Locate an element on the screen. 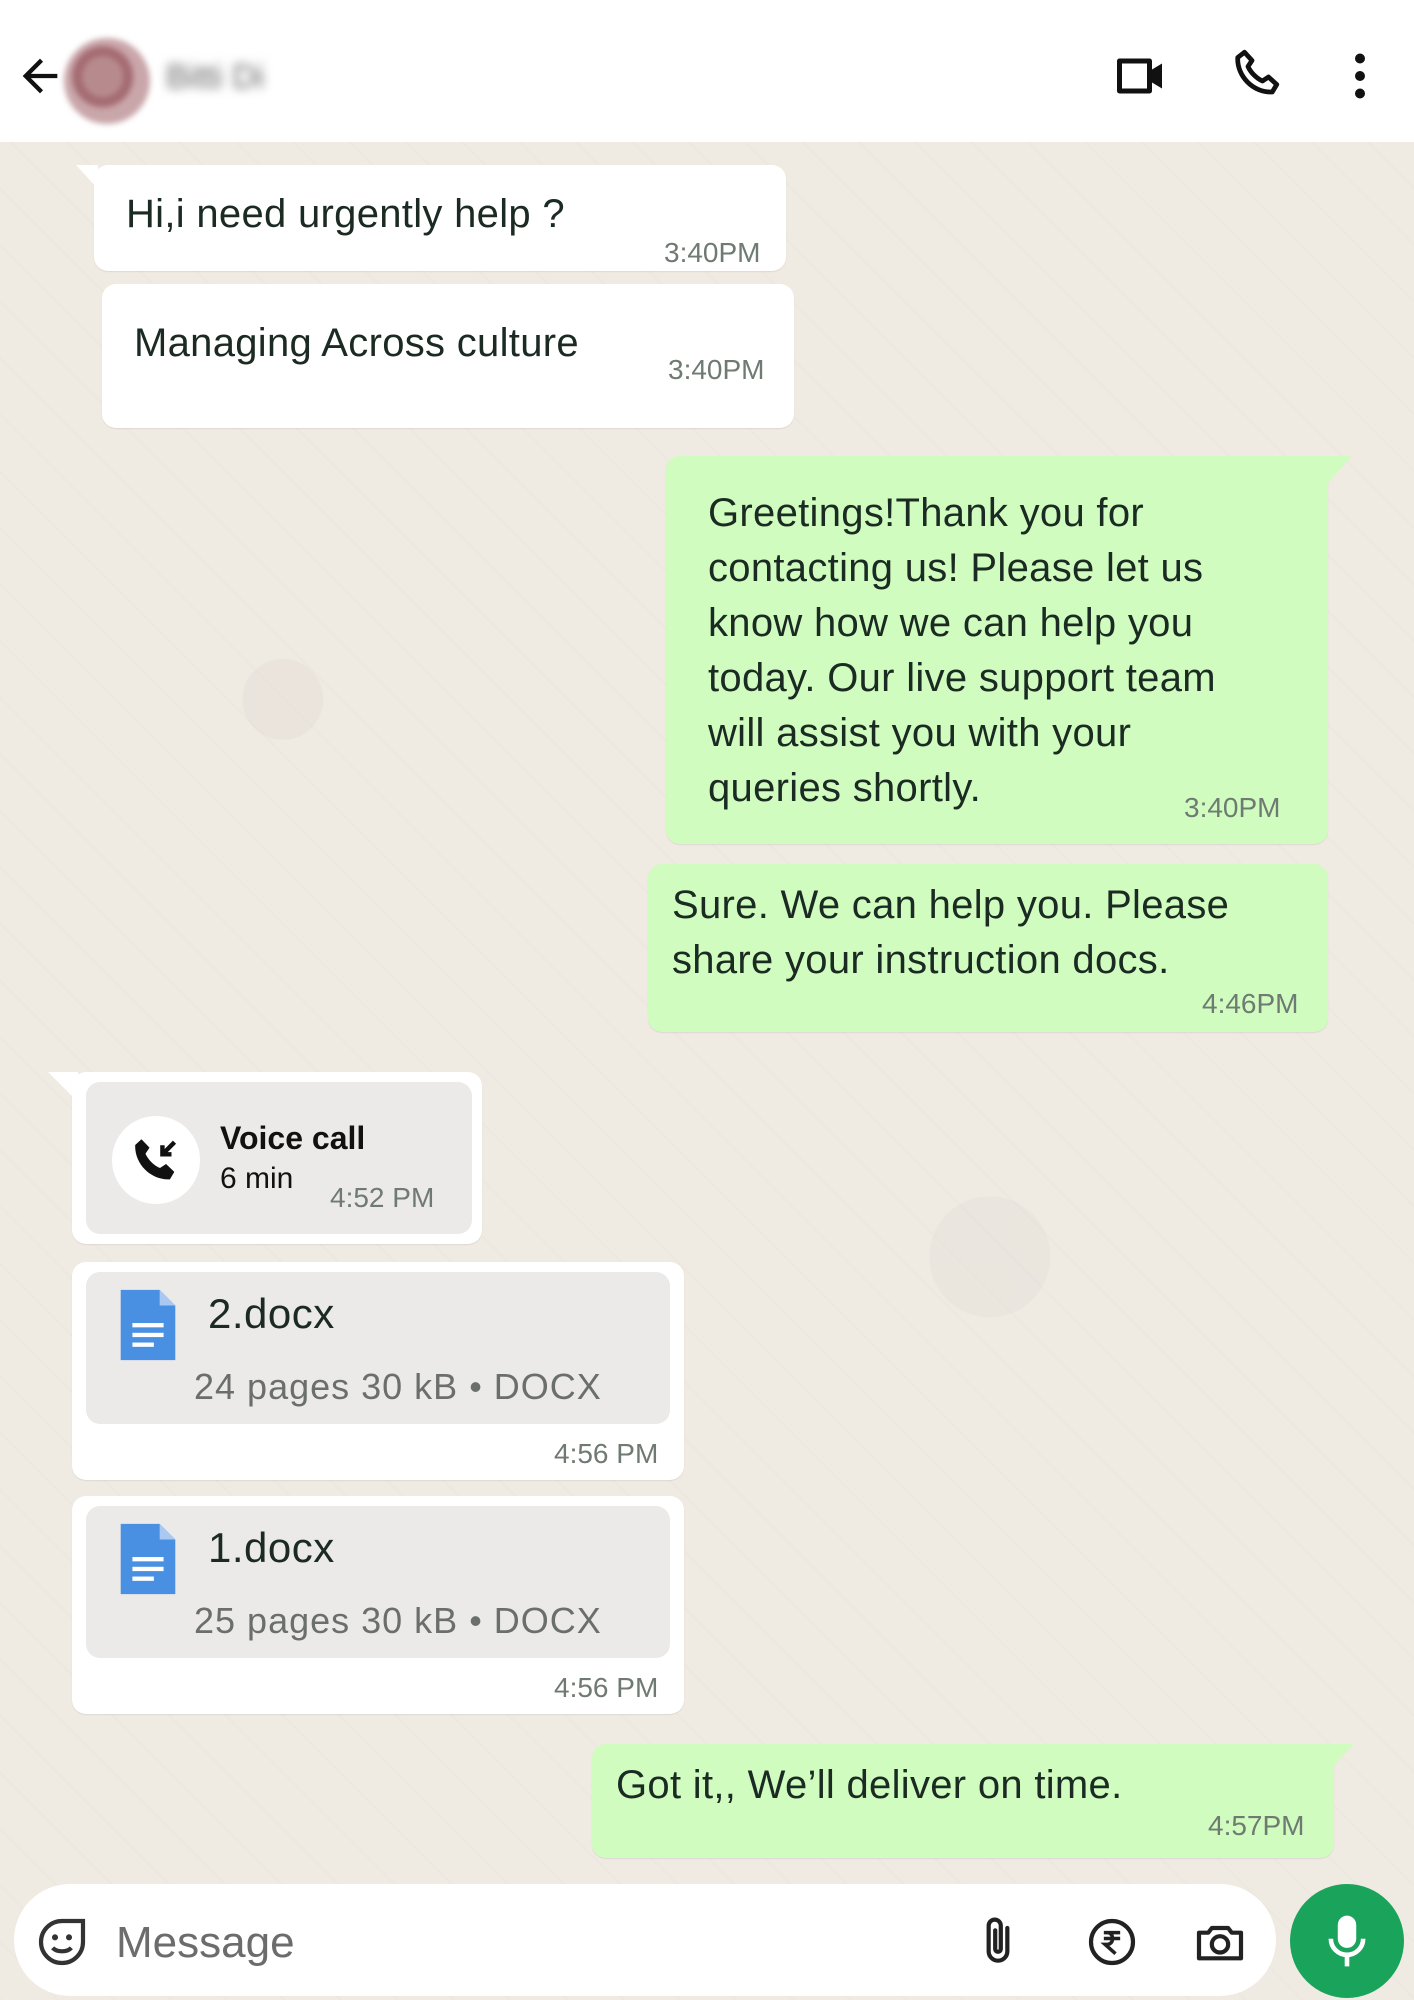  microphone-button is located at coordinates (1347, 1941).